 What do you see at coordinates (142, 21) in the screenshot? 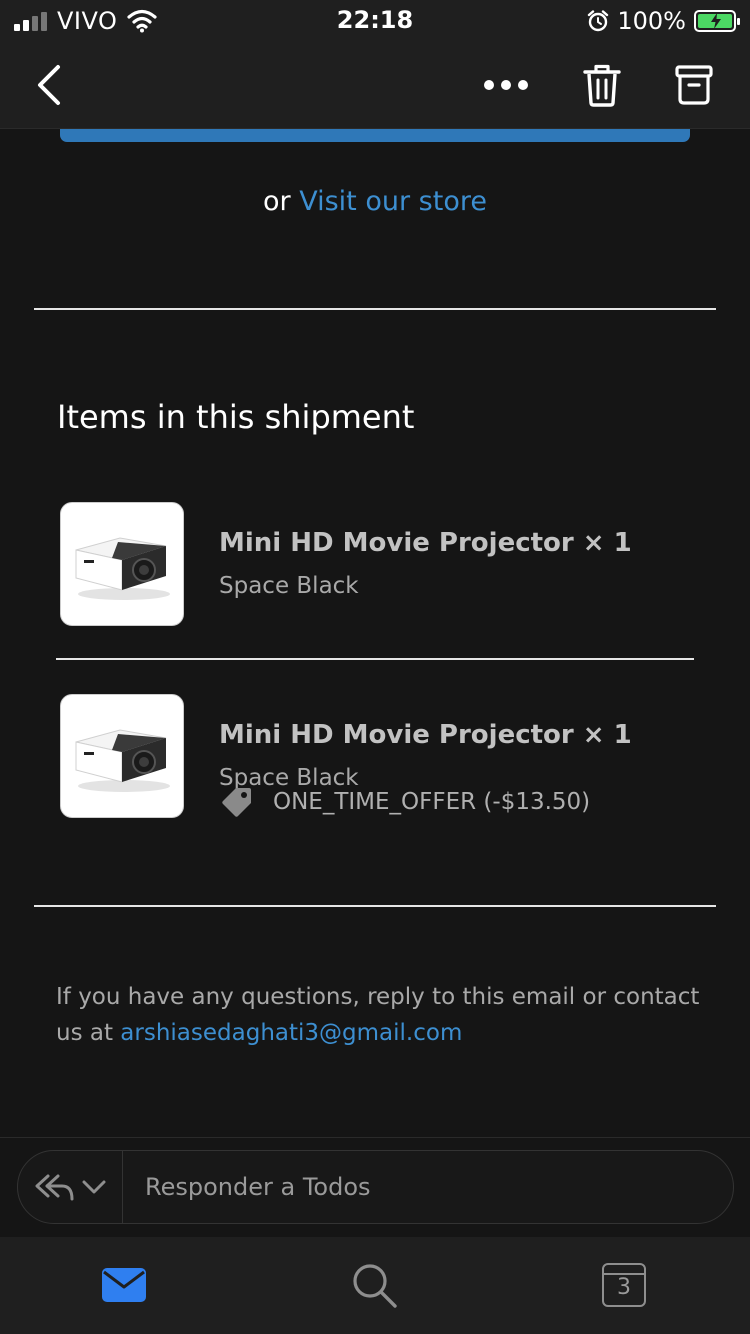
I see `wifi-icon` at bounding box center [142, 21].